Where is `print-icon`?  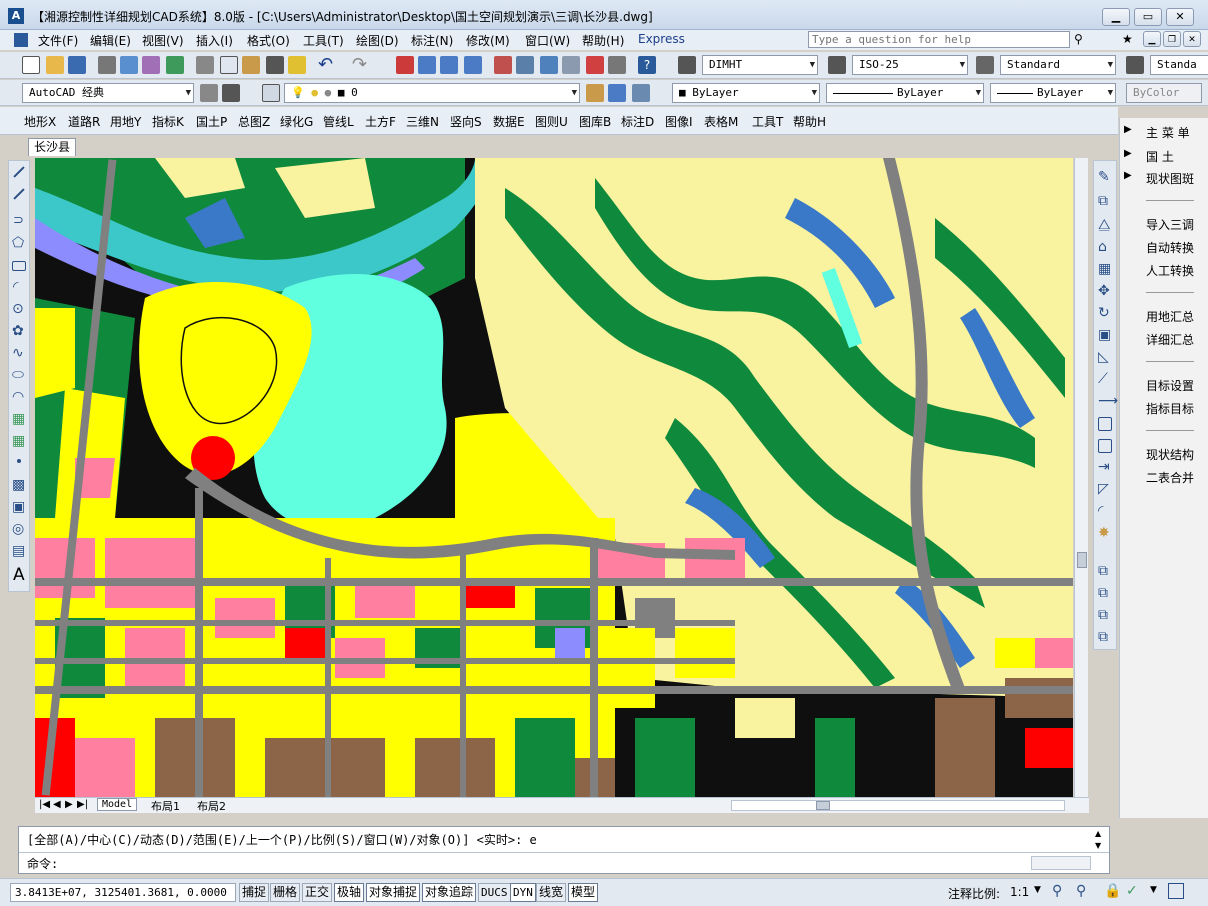 print-icon is located at coordinates (107, 65).